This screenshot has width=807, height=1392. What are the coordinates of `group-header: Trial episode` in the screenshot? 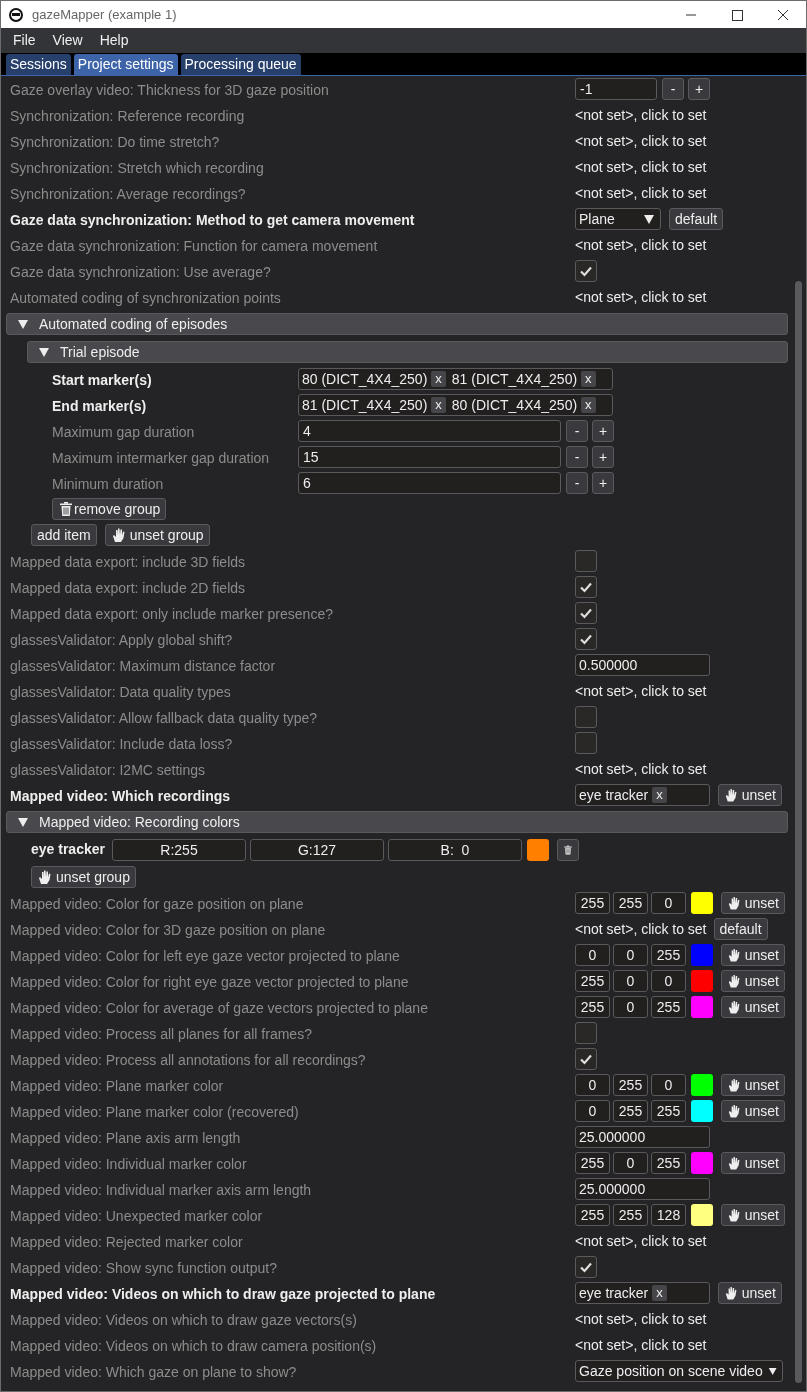 It's located at (407, 352).